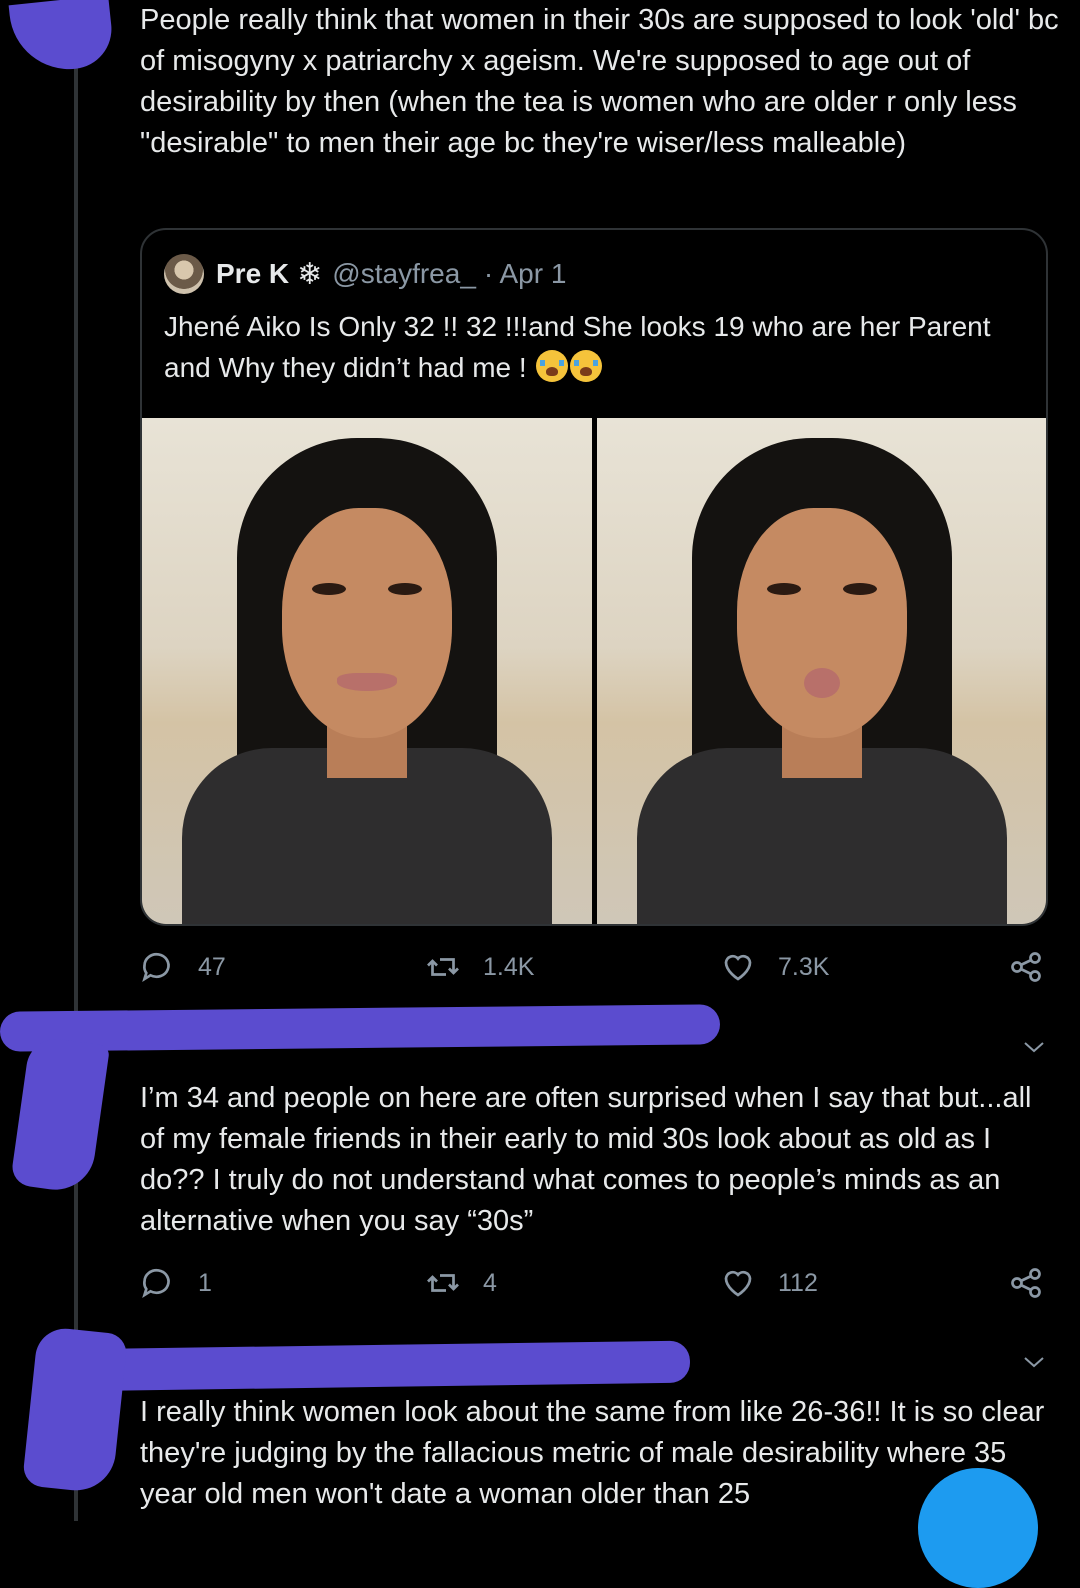  I want to click on quoted-author-handle: @stayfrea_, so click(404, 273).